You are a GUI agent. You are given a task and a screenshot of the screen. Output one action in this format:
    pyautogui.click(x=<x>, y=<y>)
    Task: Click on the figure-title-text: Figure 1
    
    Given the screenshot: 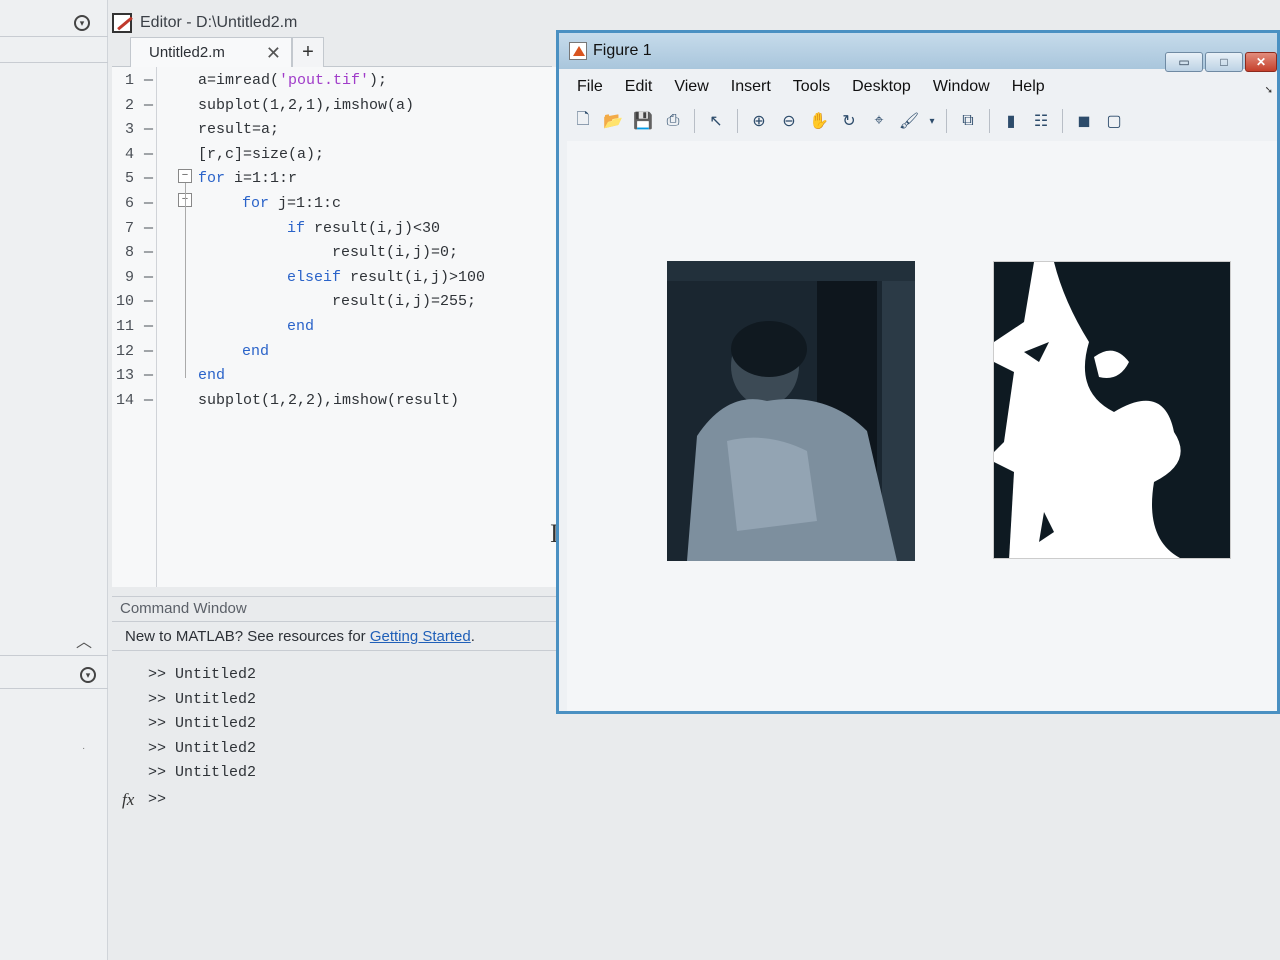 What is the action you would take?
    pyautogui.click(x=622, y=50)
    